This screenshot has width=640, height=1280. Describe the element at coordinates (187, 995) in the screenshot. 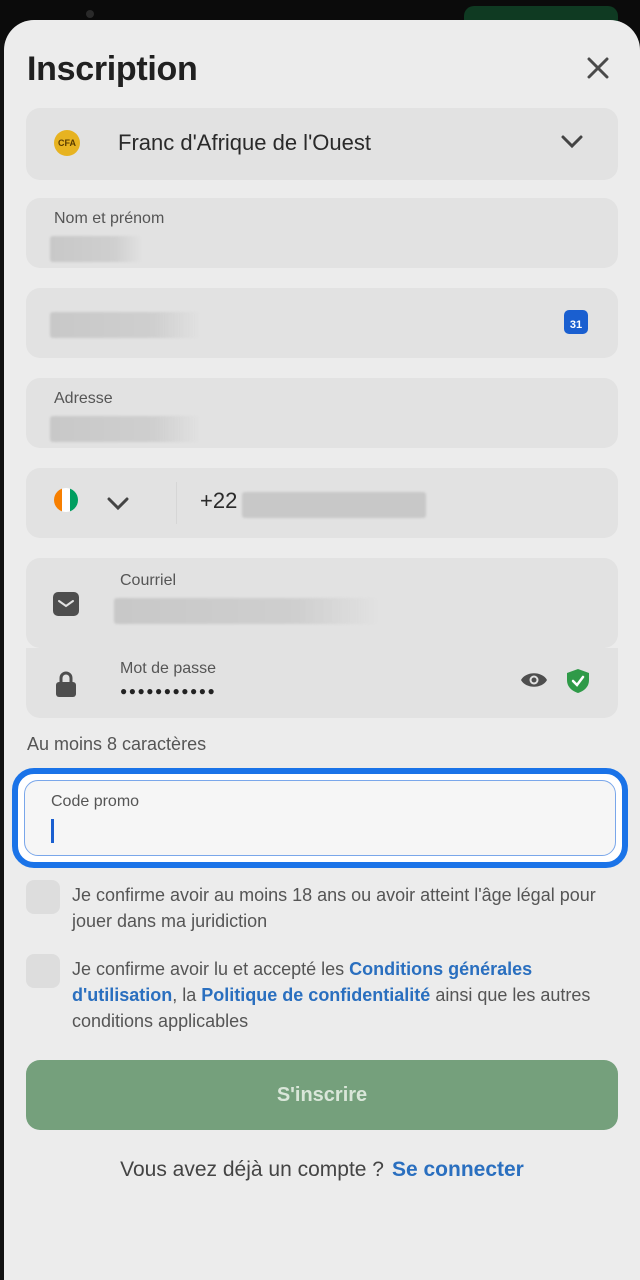

I see `terms-mid: , la` at that location.